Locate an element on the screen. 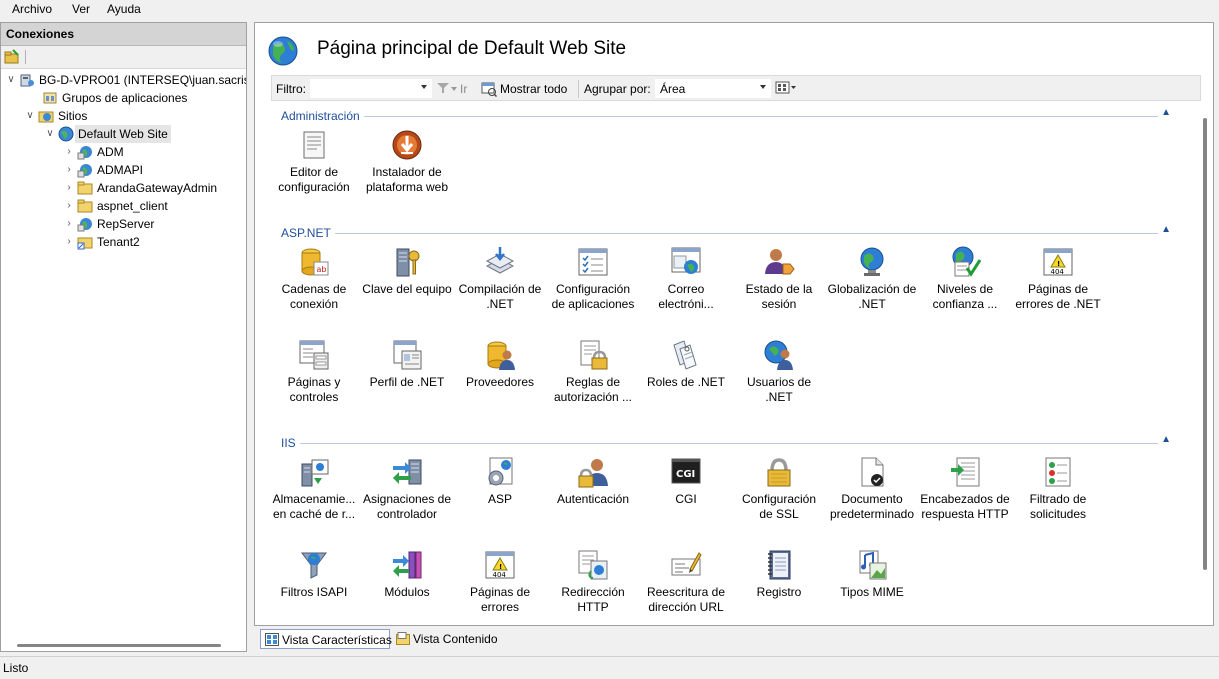  section-aspnet: ASP.NET ▲ is located at coordinates (726, 232).